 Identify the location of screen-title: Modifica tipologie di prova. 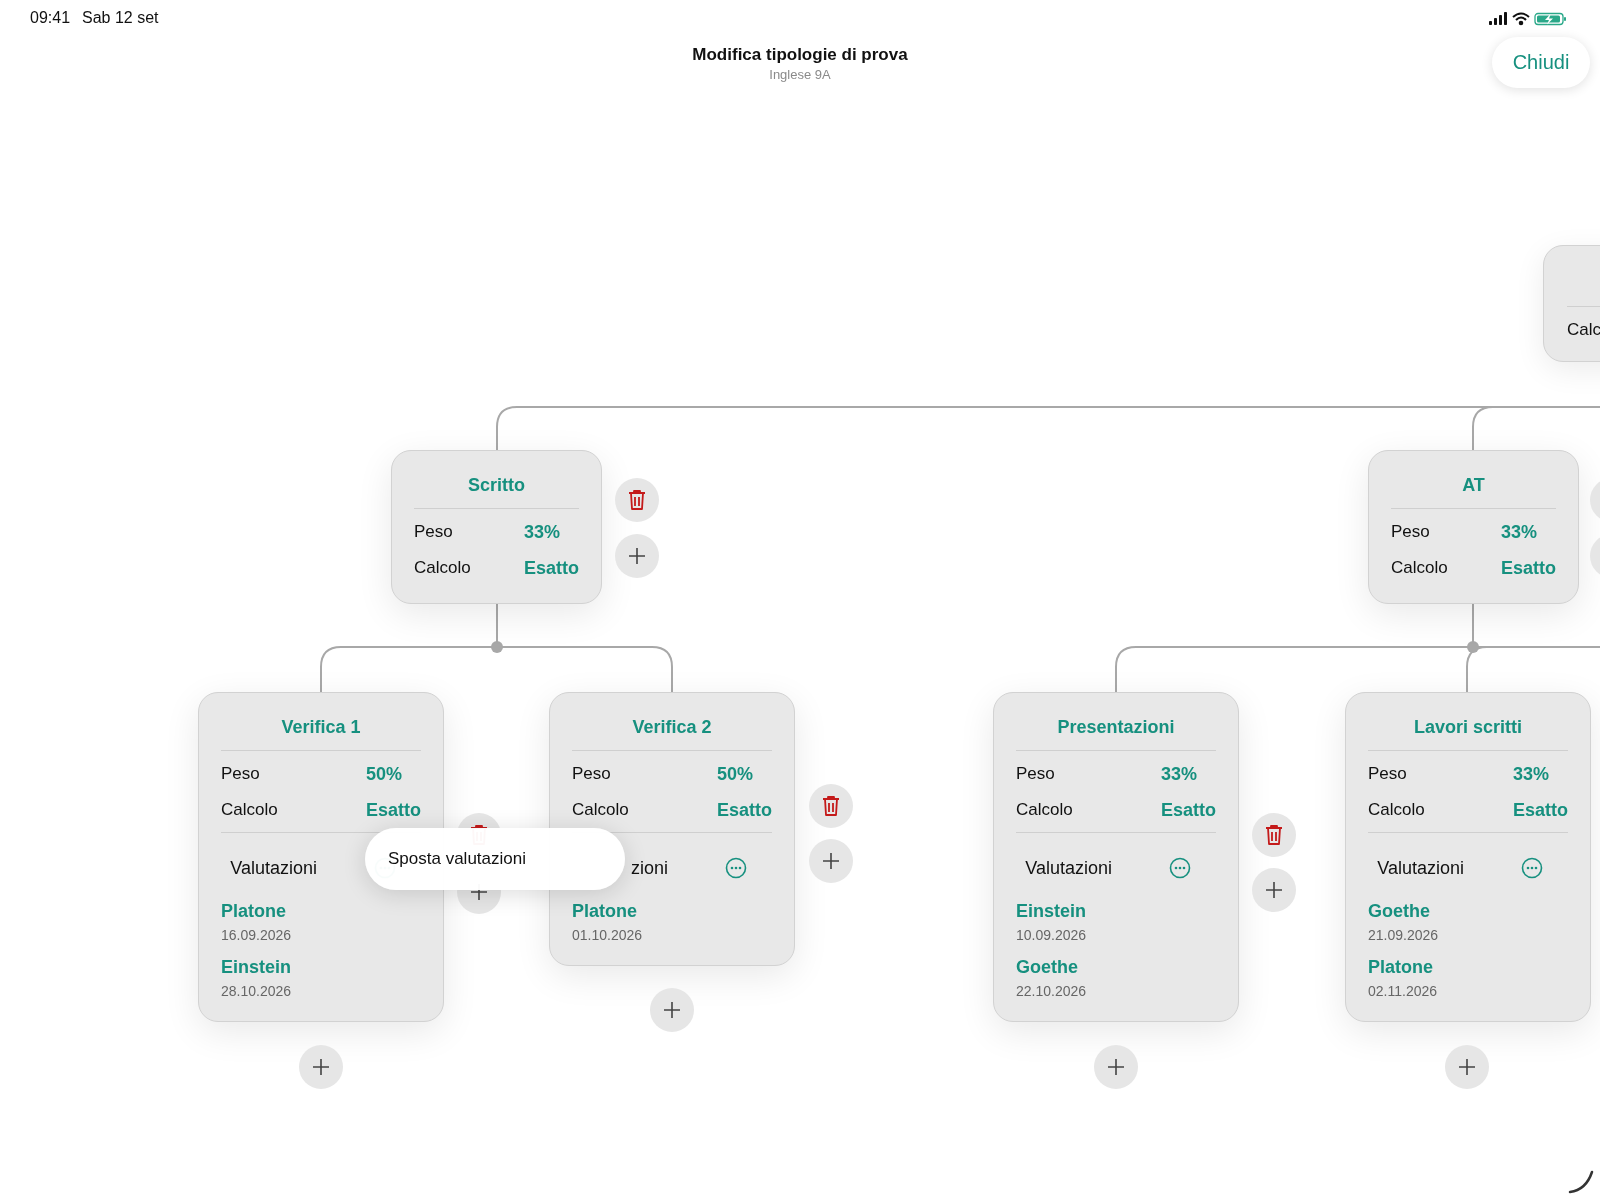
(800, 55).